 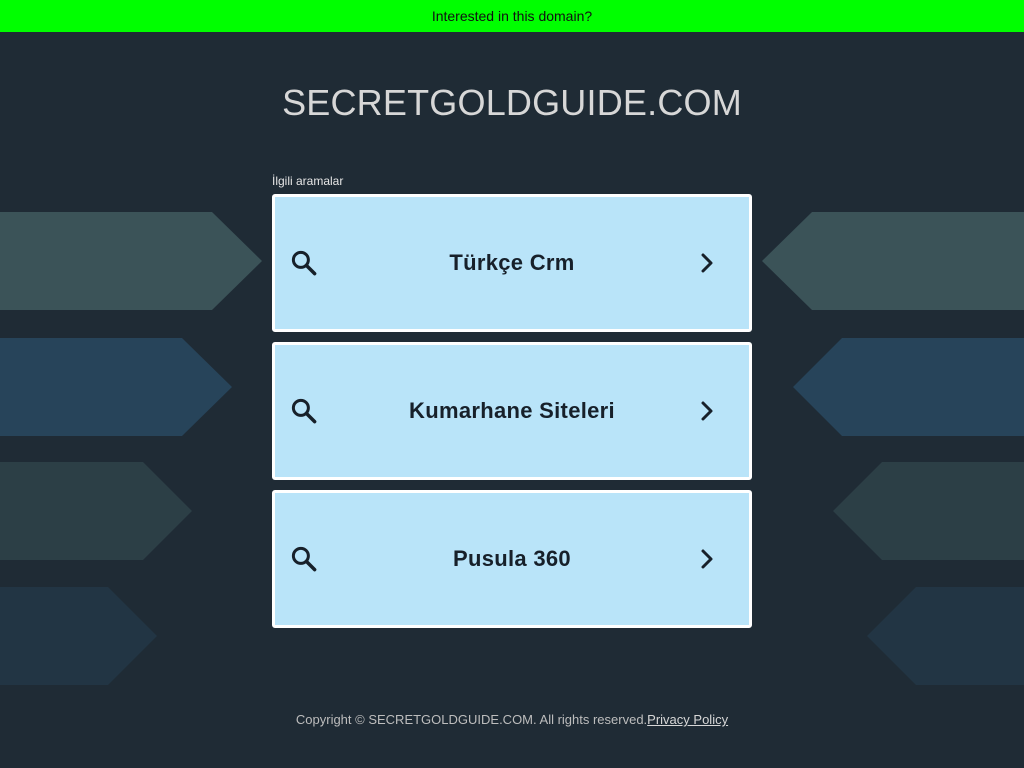 I want to click on related-search-label: Kumarhane Siteleri, so click(x=512, y=410).